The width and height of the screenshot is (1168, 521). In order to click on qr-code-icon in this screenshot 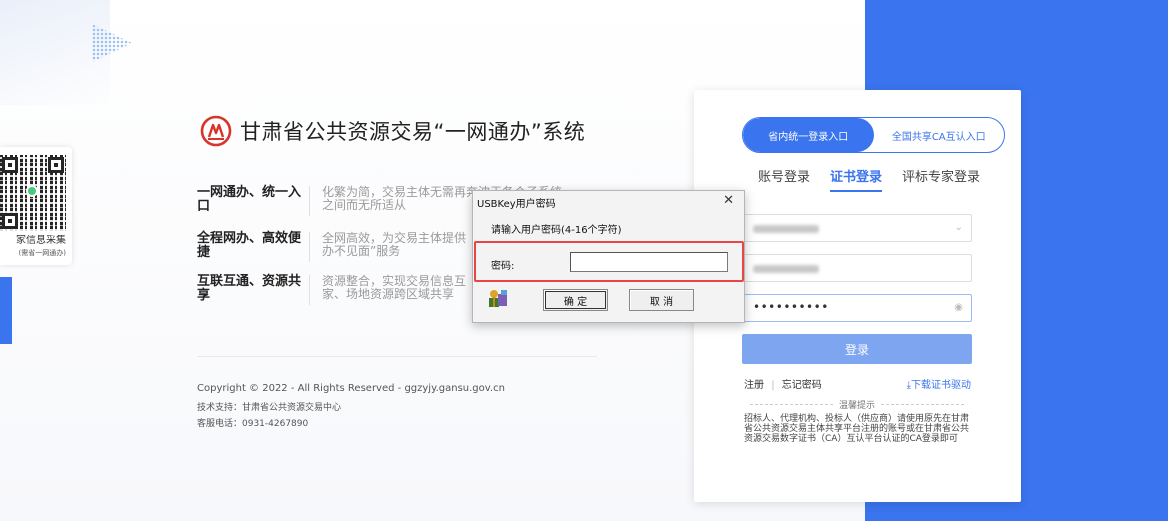, I will do `click(33, 193)`.